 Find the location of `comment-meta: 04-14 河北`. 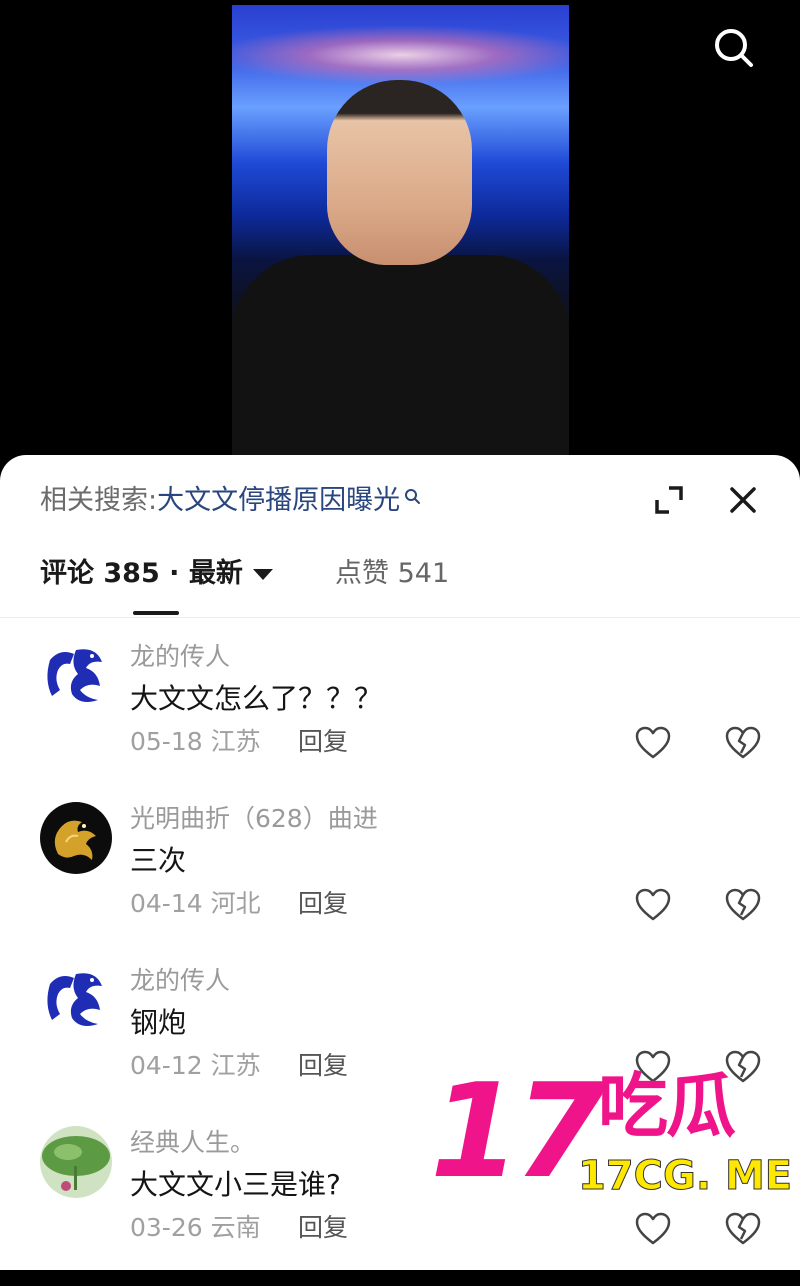

comment-meta: 04-14 河北 is located at coordinates (195, 904).